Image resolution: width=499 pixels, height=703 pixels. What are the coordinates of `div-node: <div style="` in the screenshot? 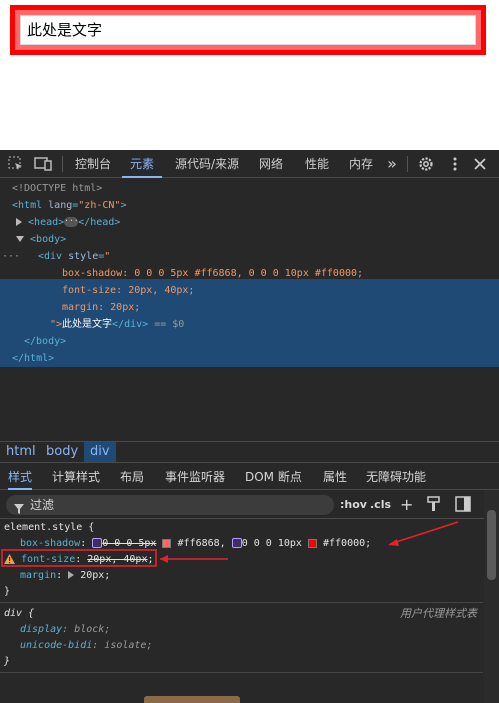 It's located at (268, 256).